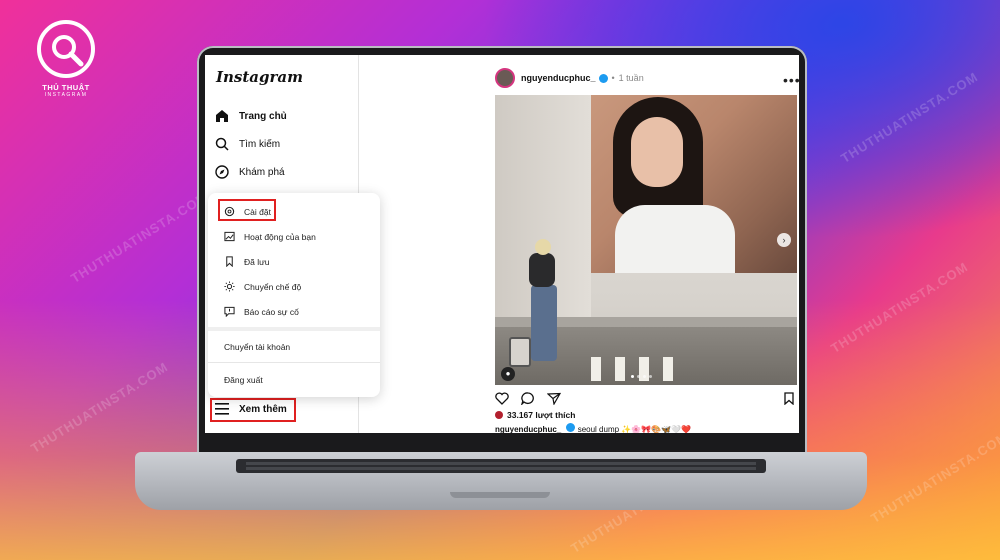 This screenshot has width=1000, height=560. Describe the element at coordinates (66, 49) in the screenshot. I see `magnifier-logo-icon` at that location.